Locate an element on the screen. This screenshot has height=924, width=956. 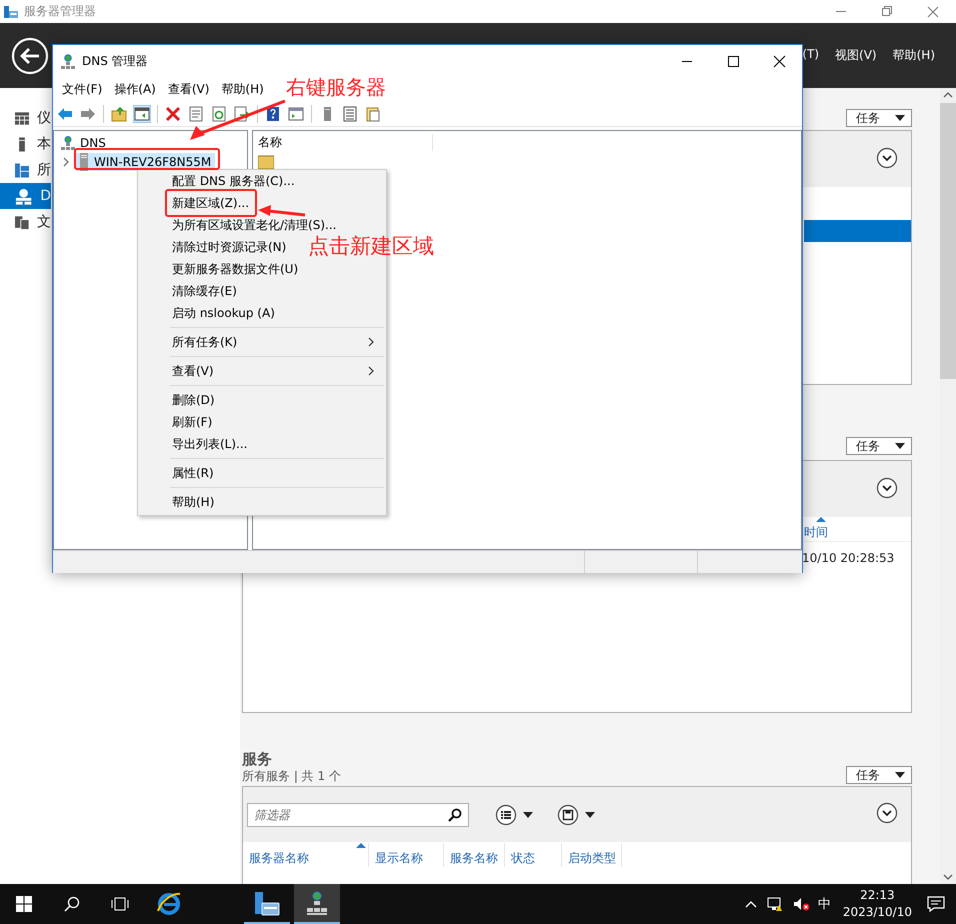
clock-time: 22:13 is located at coordinates (877, 895).